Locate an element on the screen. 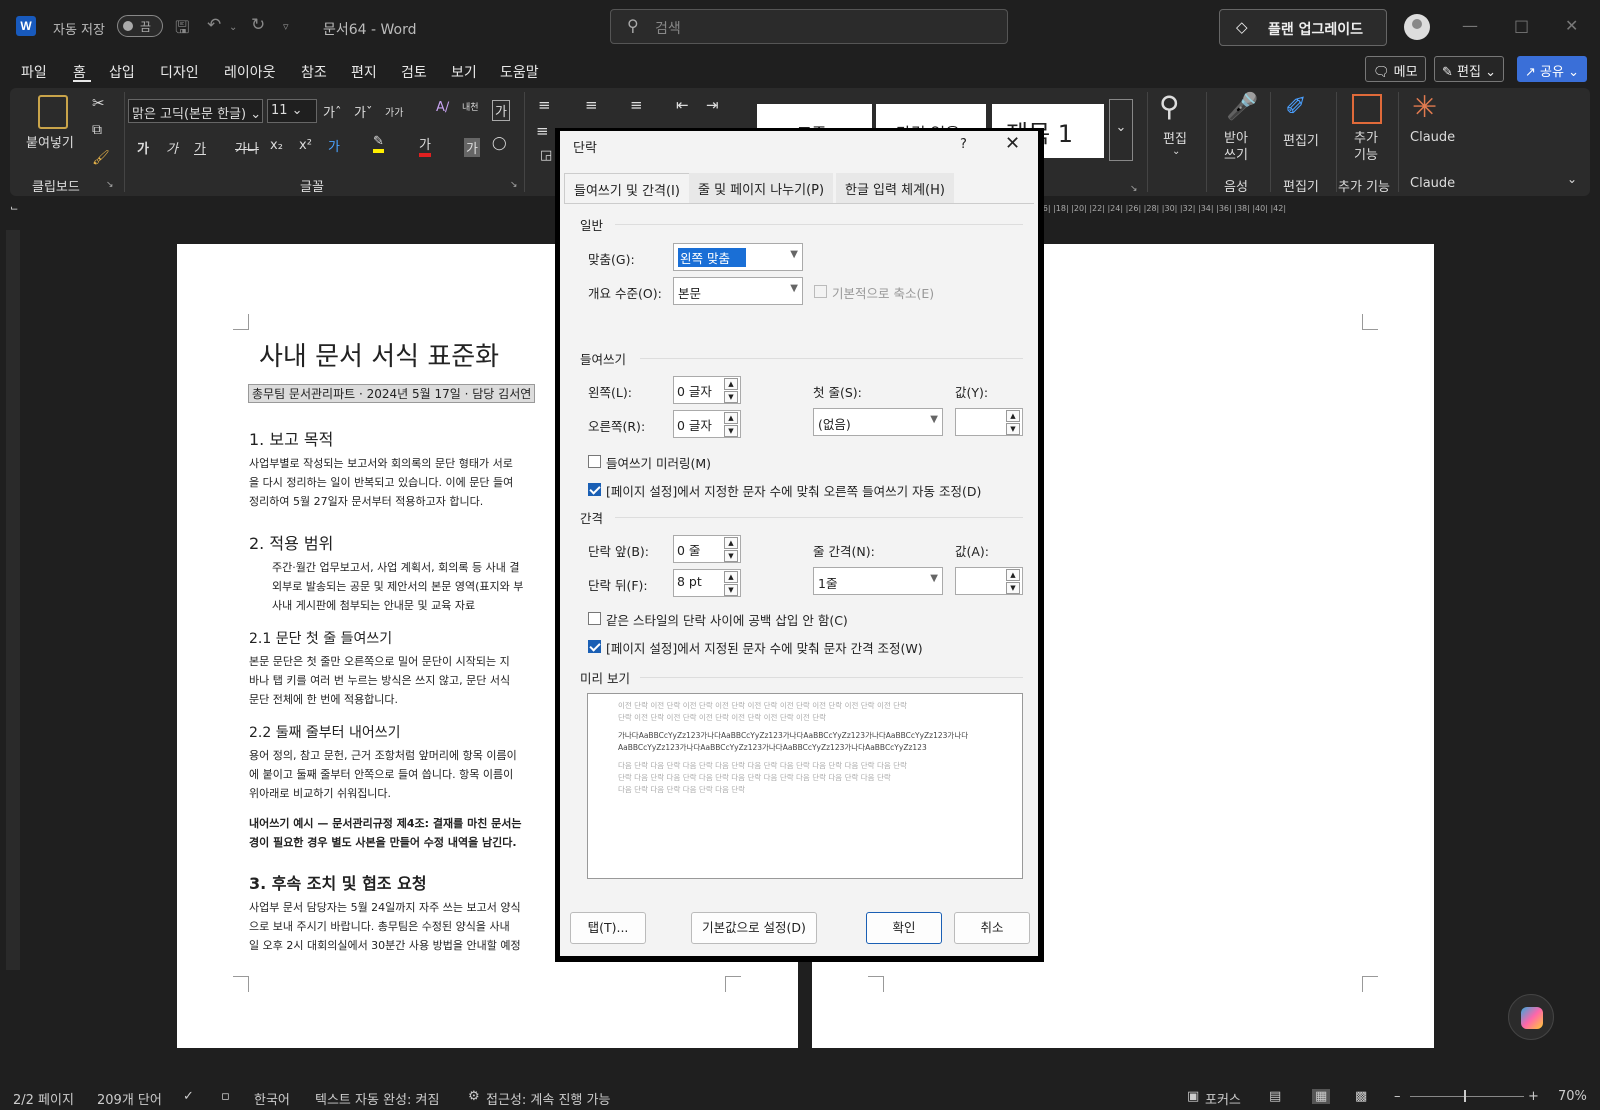 The image size is (1600, 1110). share-button: ↗ 공유 ⌄ is located at coordinates (1552, 69).